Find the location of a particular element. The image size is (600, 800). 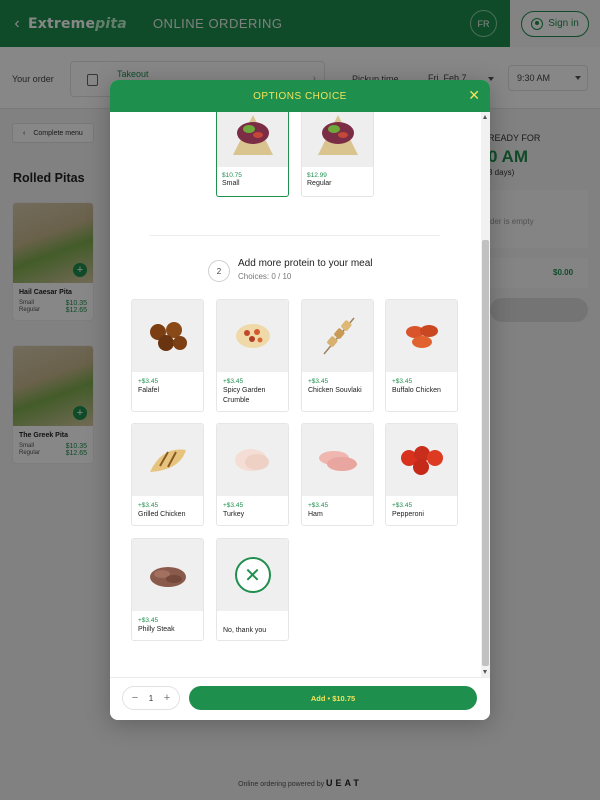

grilled-chicken-icon is located at coordinates (167, 460).